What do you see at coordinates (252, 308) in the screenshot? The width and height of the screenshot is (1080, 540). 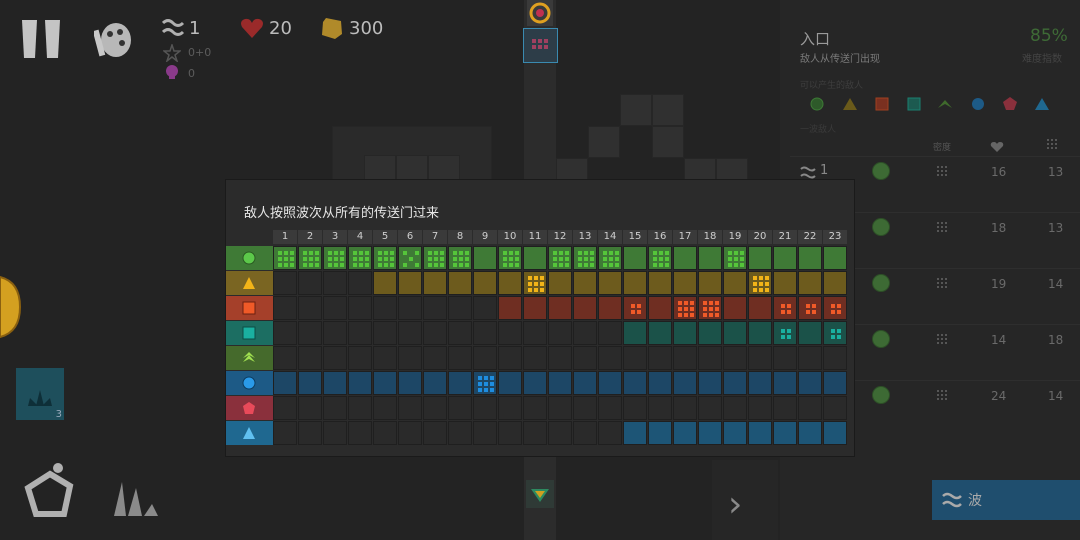 I see `red-square-enemy-label` at bounding box center [252, 308].